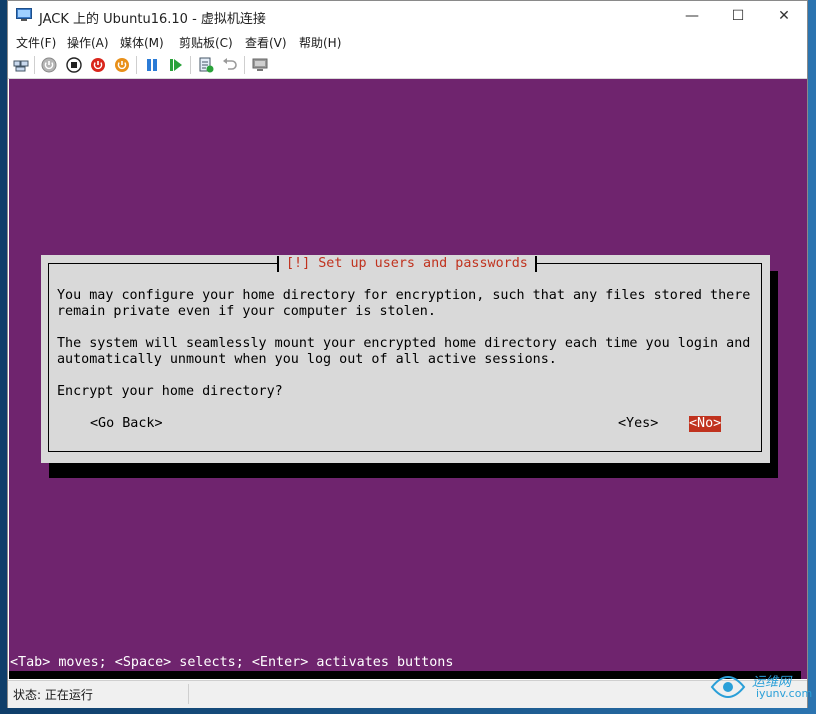 This screenshot has height=714, width=816. I want to click on revert-icon, so click(230, 65).